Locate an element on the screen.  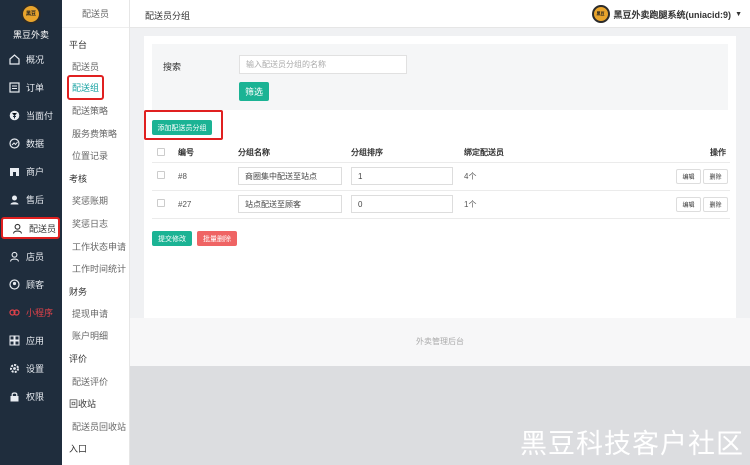
subnav-link-delivery-strategy: 配送策略 is located at coordinates (90, 110).